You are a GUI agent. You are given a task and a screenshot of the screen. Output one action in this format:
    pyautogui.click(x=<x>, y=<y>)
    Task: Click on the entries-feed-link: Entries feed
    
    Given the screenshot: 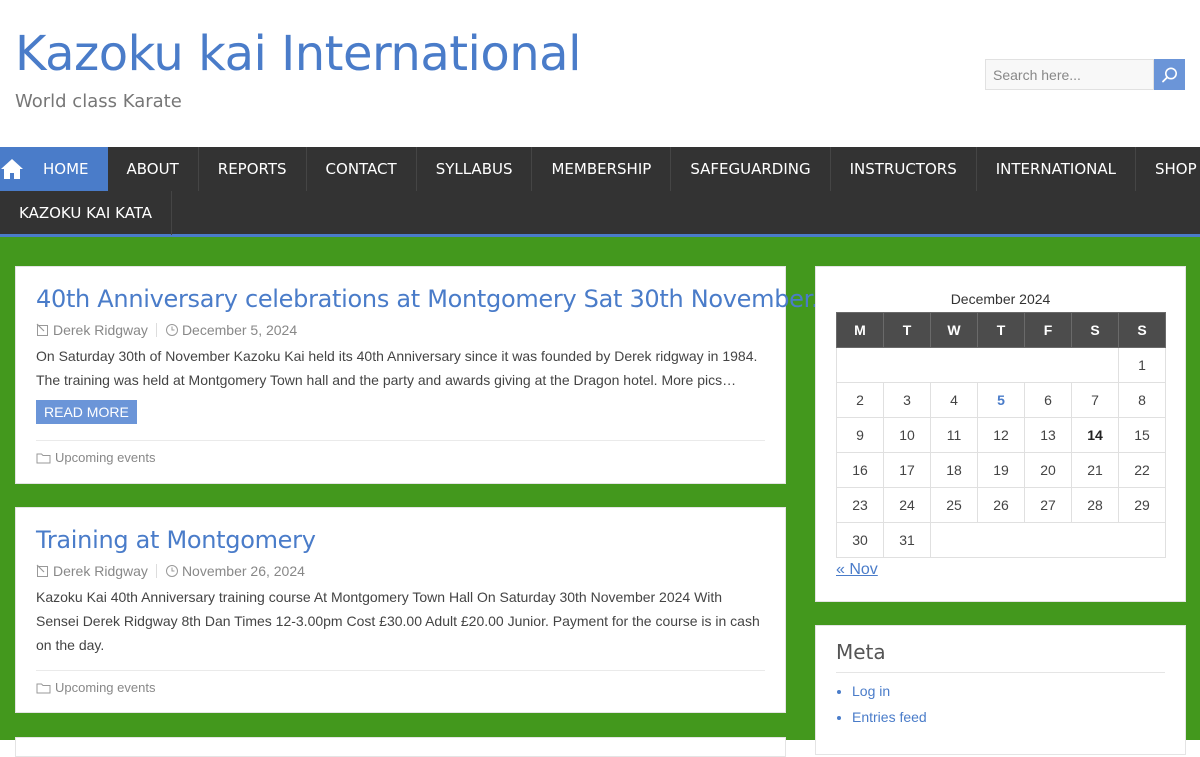 What is the action you would take?
    pyautogui.click(x=889, y=717)
    